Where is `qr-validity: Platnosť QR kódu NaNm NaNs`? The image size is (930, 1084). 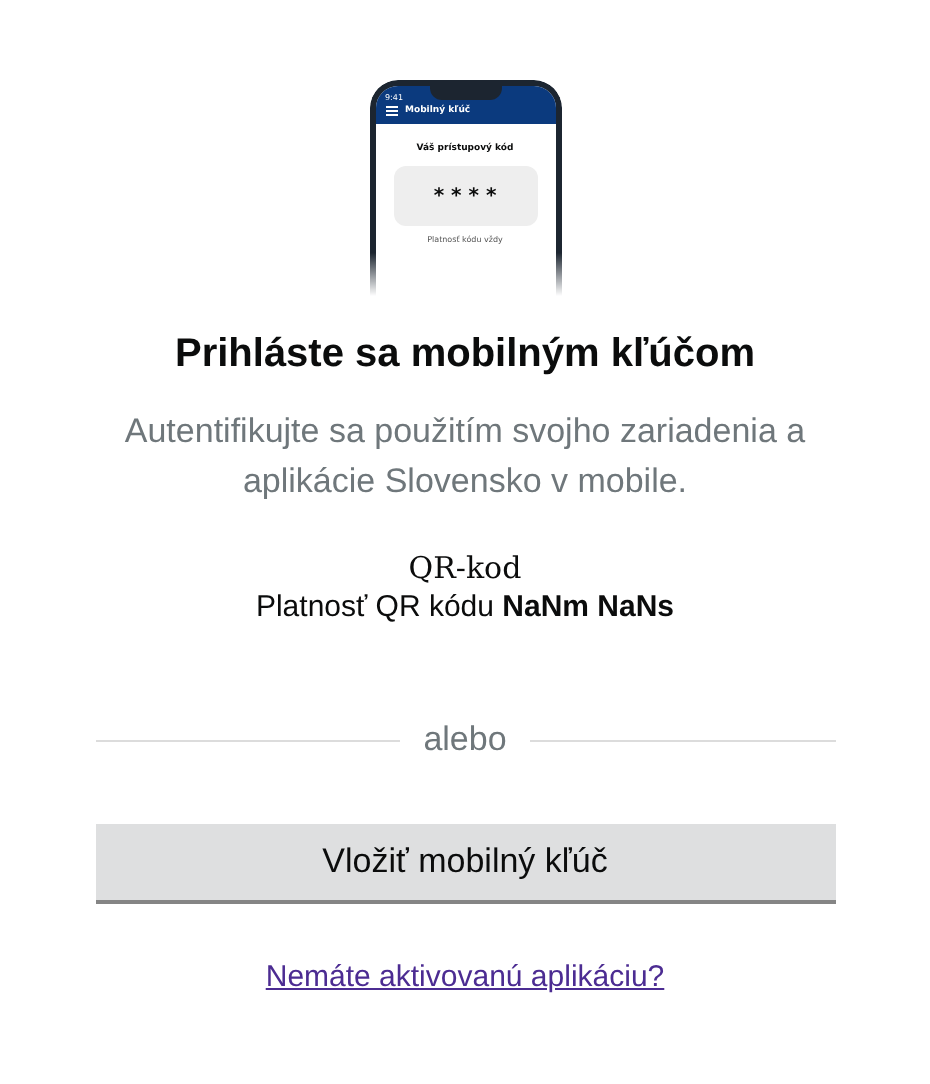
qr-validity: Platnosť QR kódu NaNm NaNs is located at coordinates (465, 607).